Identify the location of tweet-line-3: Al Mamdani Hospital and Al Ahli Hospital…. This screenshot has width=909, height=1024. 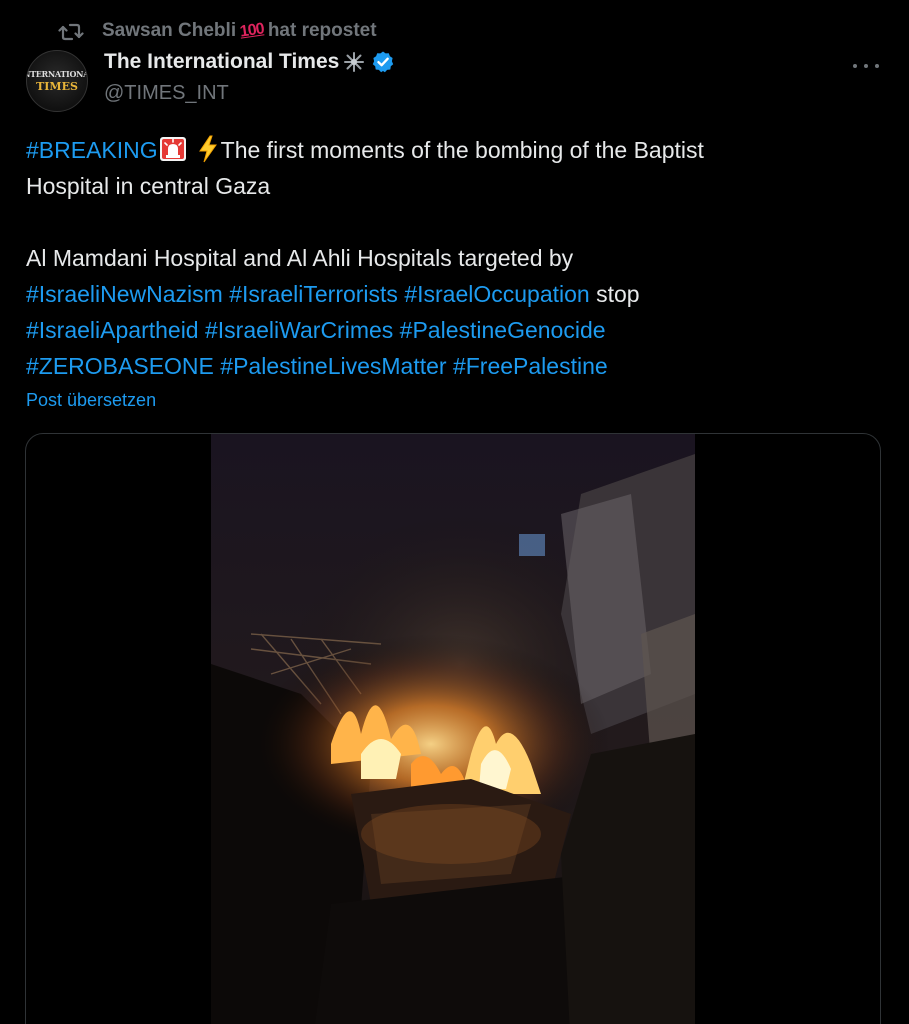
(300, 258).